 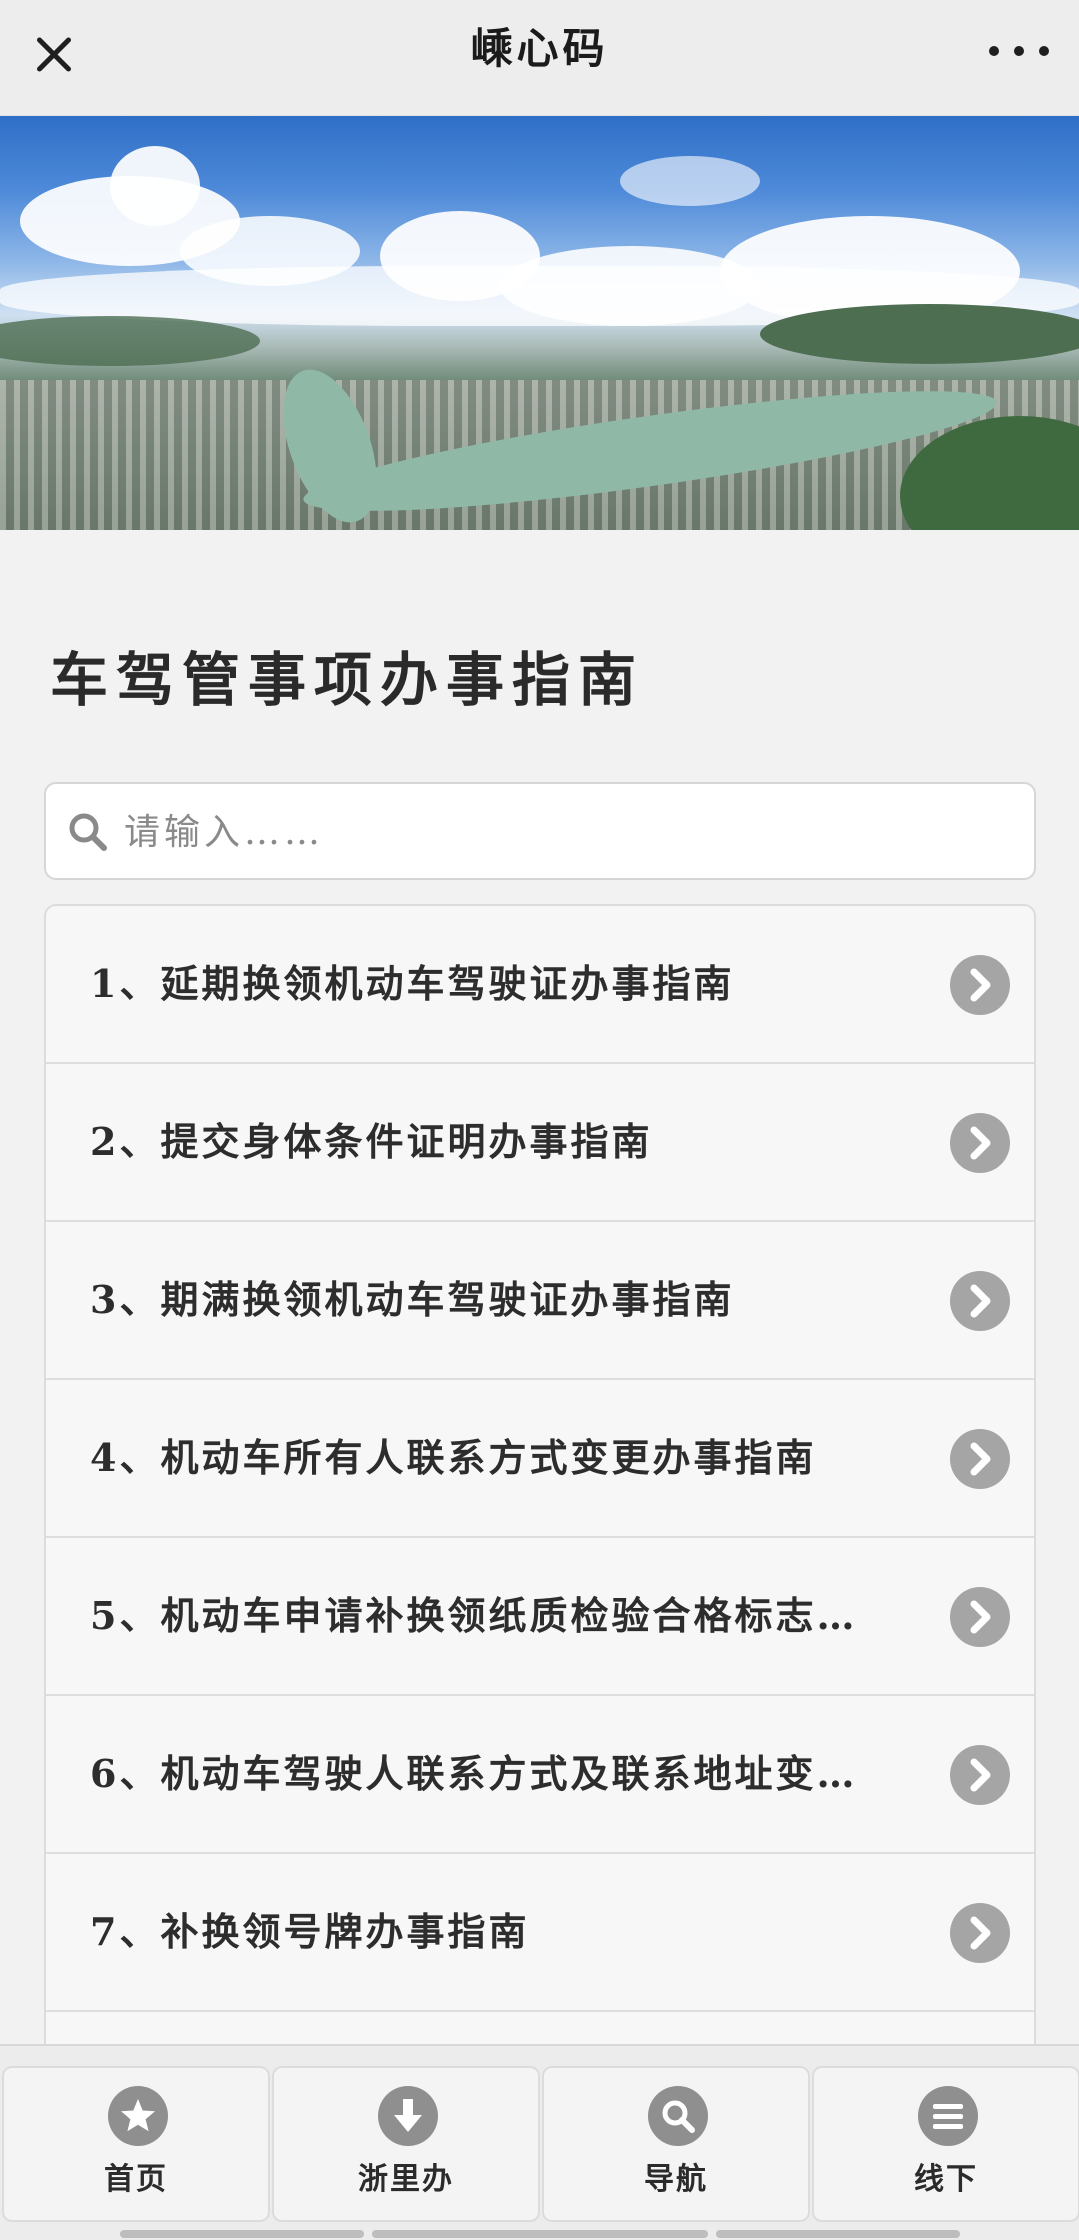 I want to click on list-item-label: 7、补换领号牌办事指南, so click(x=310, y=1931).